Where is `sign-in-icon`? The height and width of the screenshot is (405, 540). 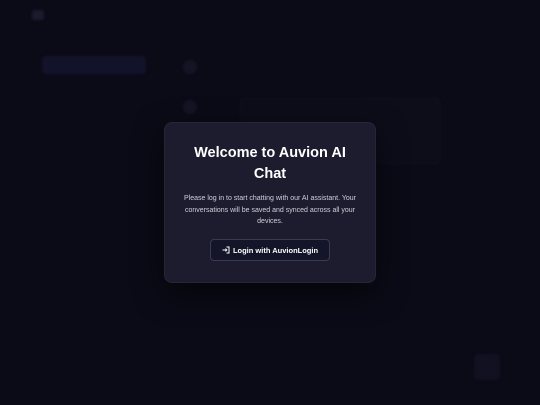
sign-in-icon is located at coordinates (226, 250).